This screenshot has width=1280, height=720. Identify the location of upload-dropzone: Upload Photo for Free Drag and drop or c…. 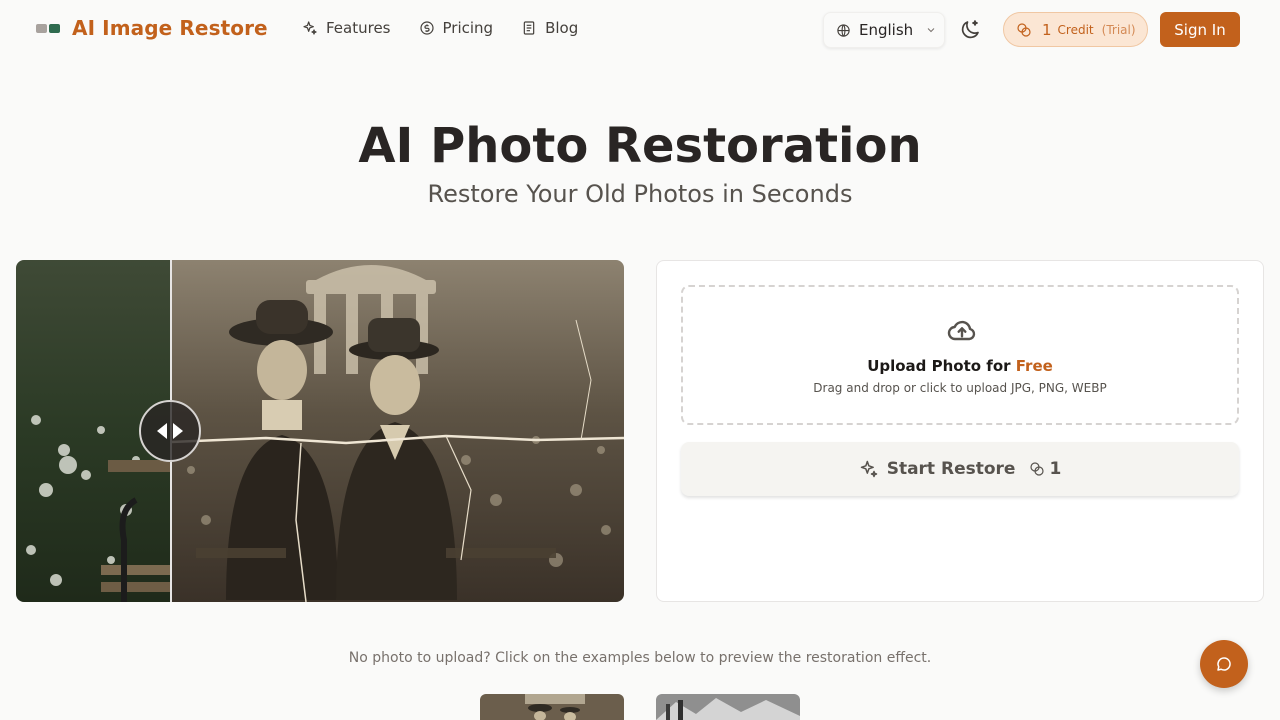
(960, 355).